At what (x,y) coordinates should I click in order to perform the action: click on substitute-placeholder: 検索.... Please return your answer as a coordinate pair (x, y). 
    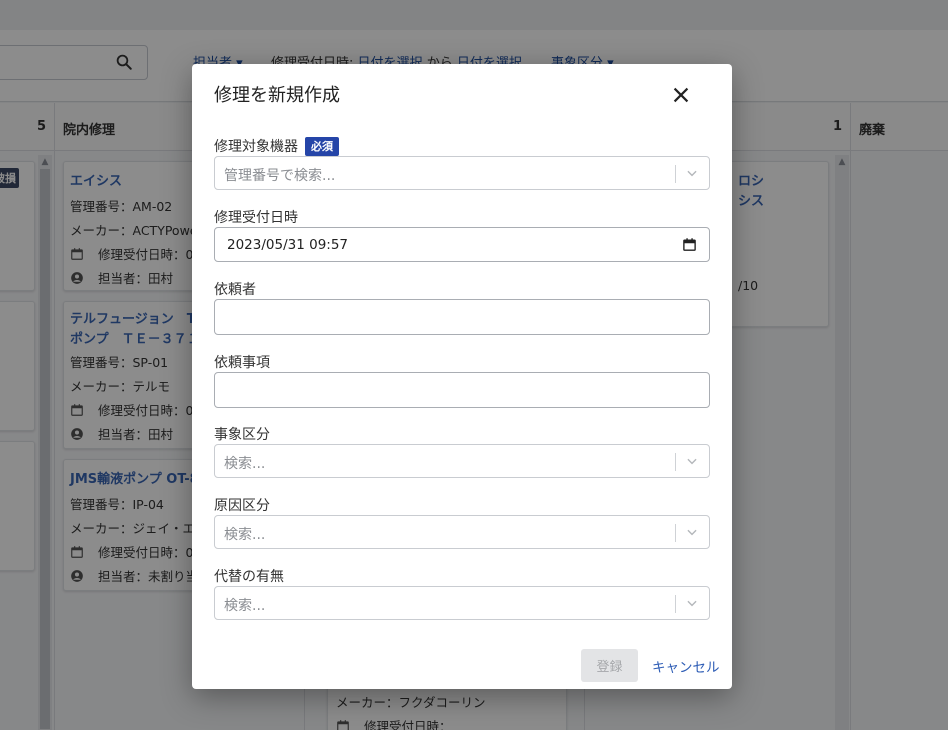
    Looking at the image, I should click on (245, 606).